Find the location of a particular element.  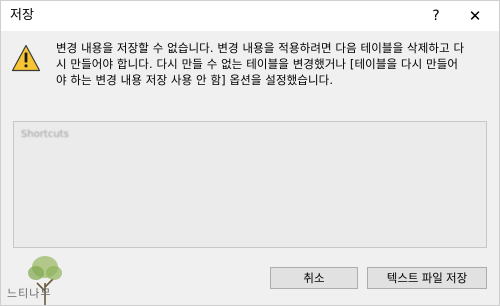

warning-icon is located at coordinates (26, 58).